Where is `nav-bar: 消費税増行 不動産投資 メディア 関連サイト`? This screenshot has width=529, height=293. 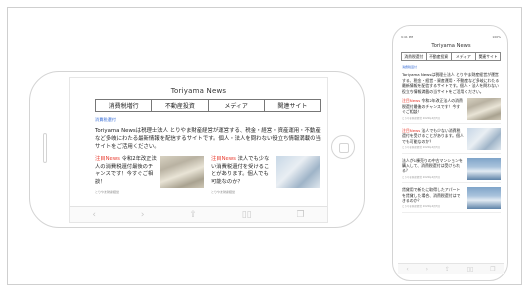 nav-bar: 消費税増行 不動産投資 メディア 関連サイト is located at coordinates (208, 105).